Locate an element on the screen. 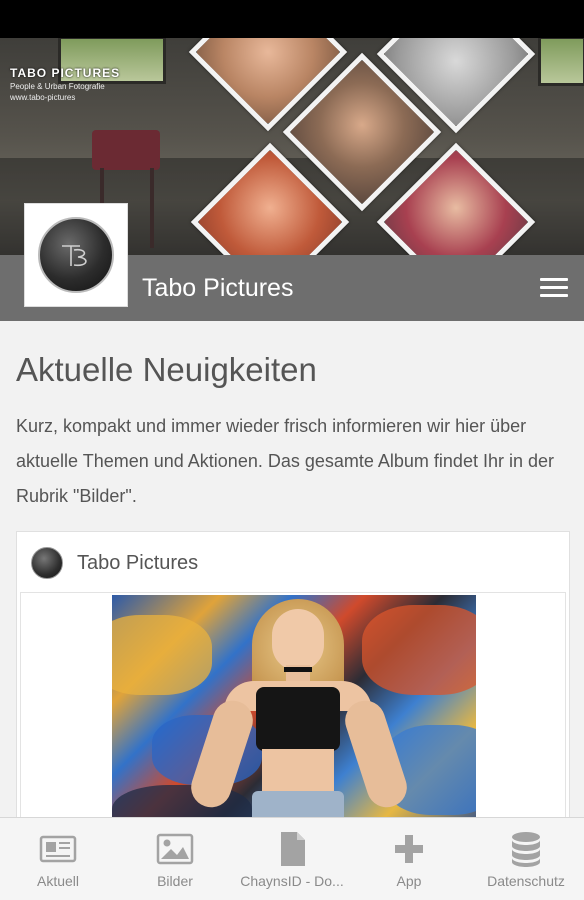 This screenshot has width=584, height=900. tab-bilder: Bilder is located at coordinates (175, 859).